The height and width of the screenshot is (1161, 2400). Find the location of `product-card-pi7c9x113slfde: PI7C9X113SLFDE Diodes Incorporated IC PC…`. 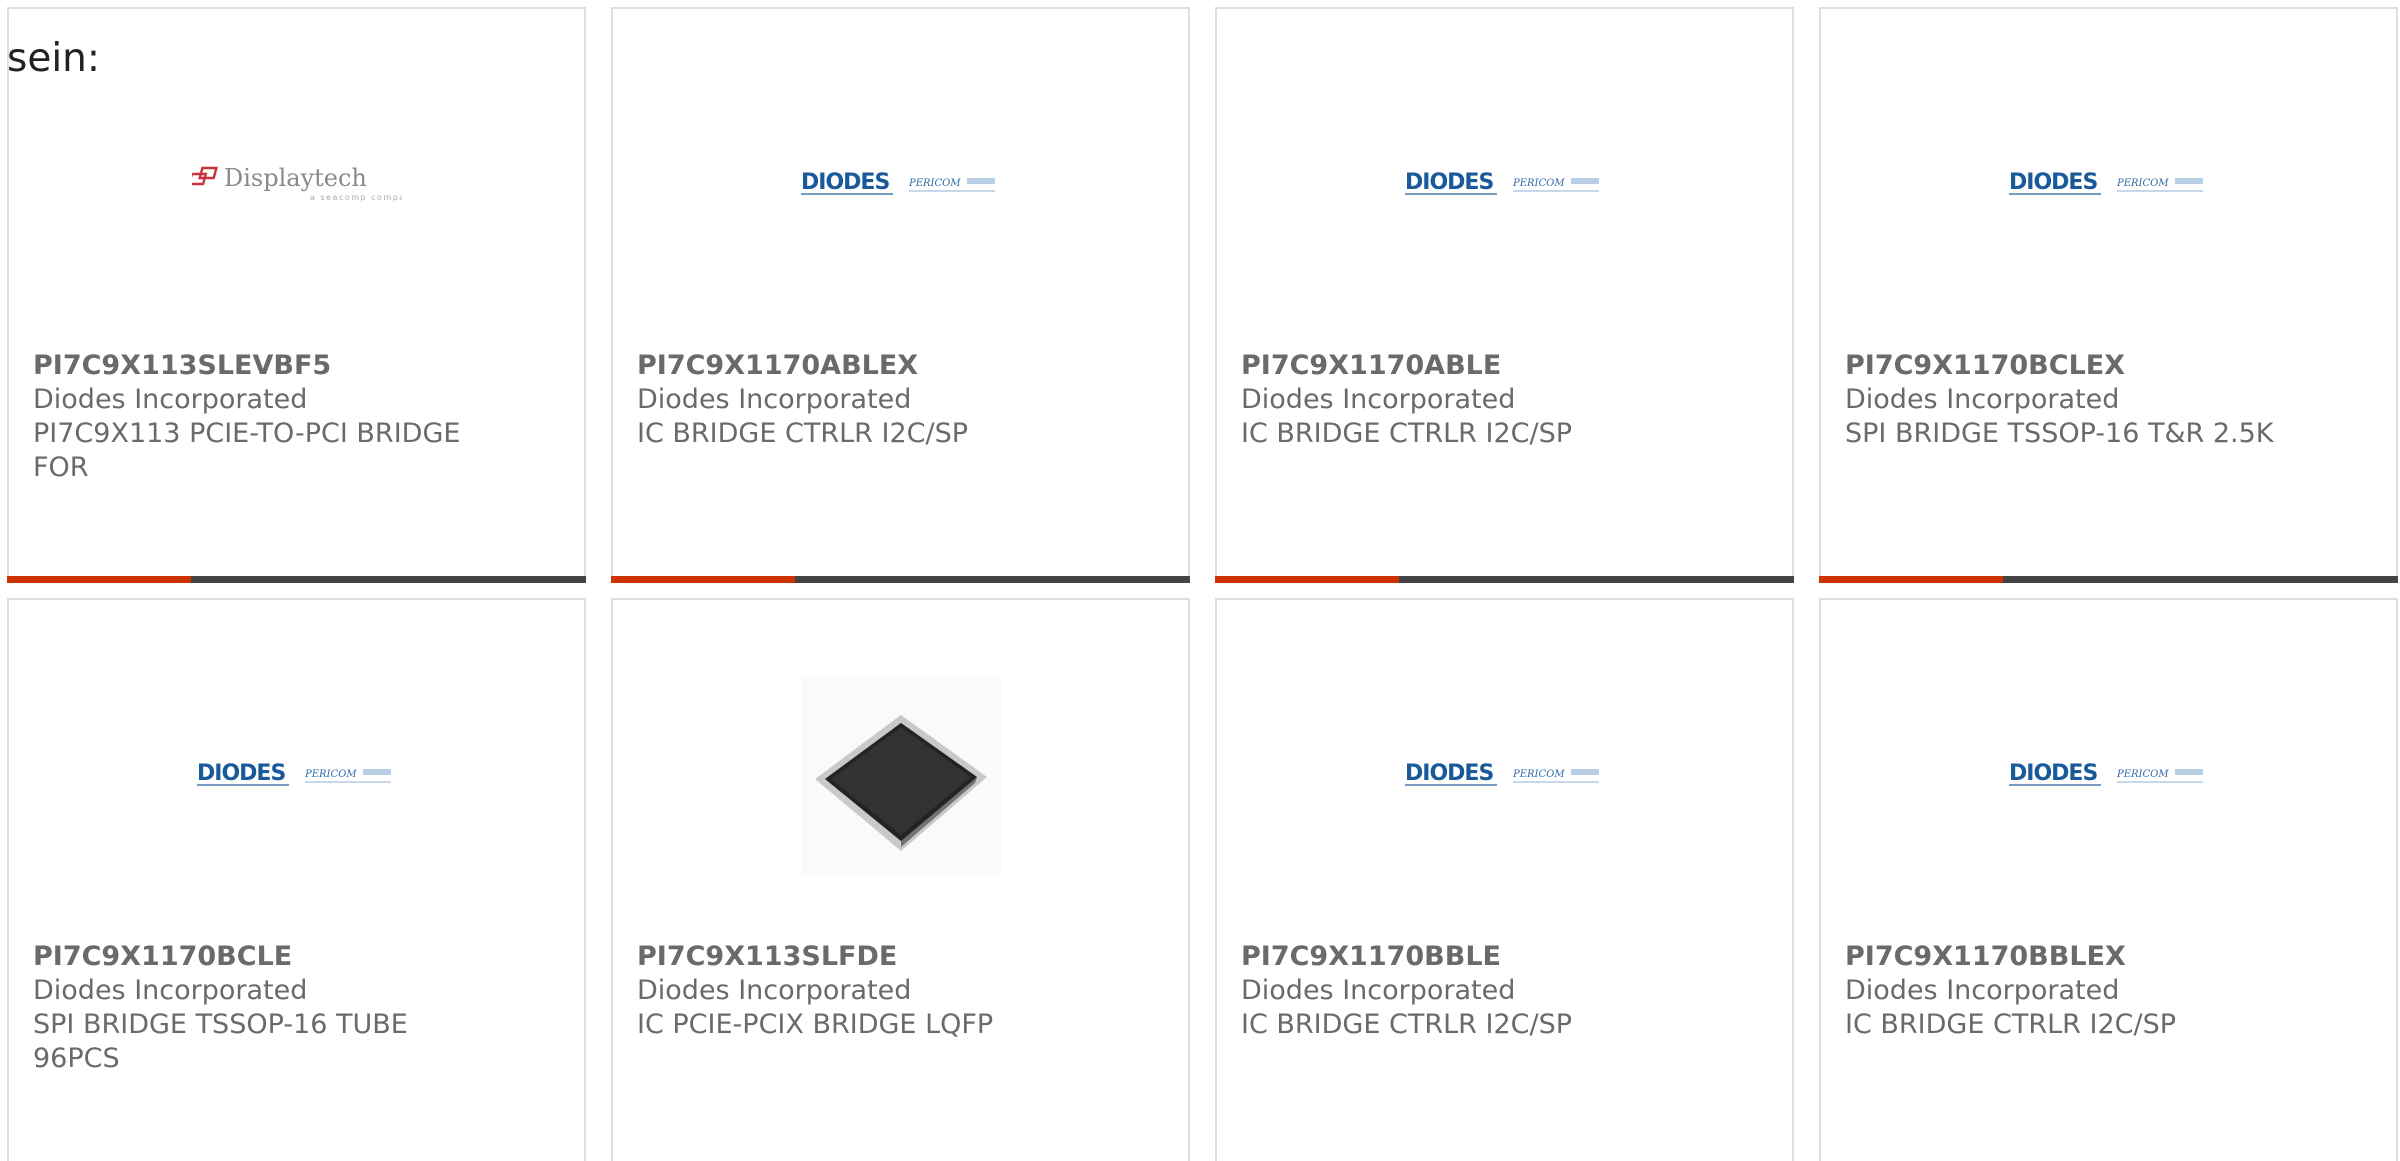

product-card-pi7c9x113slfde: PI7C9X113SLFDE Diodes Incorporated IC PC… is located at coordinates (900, 879).